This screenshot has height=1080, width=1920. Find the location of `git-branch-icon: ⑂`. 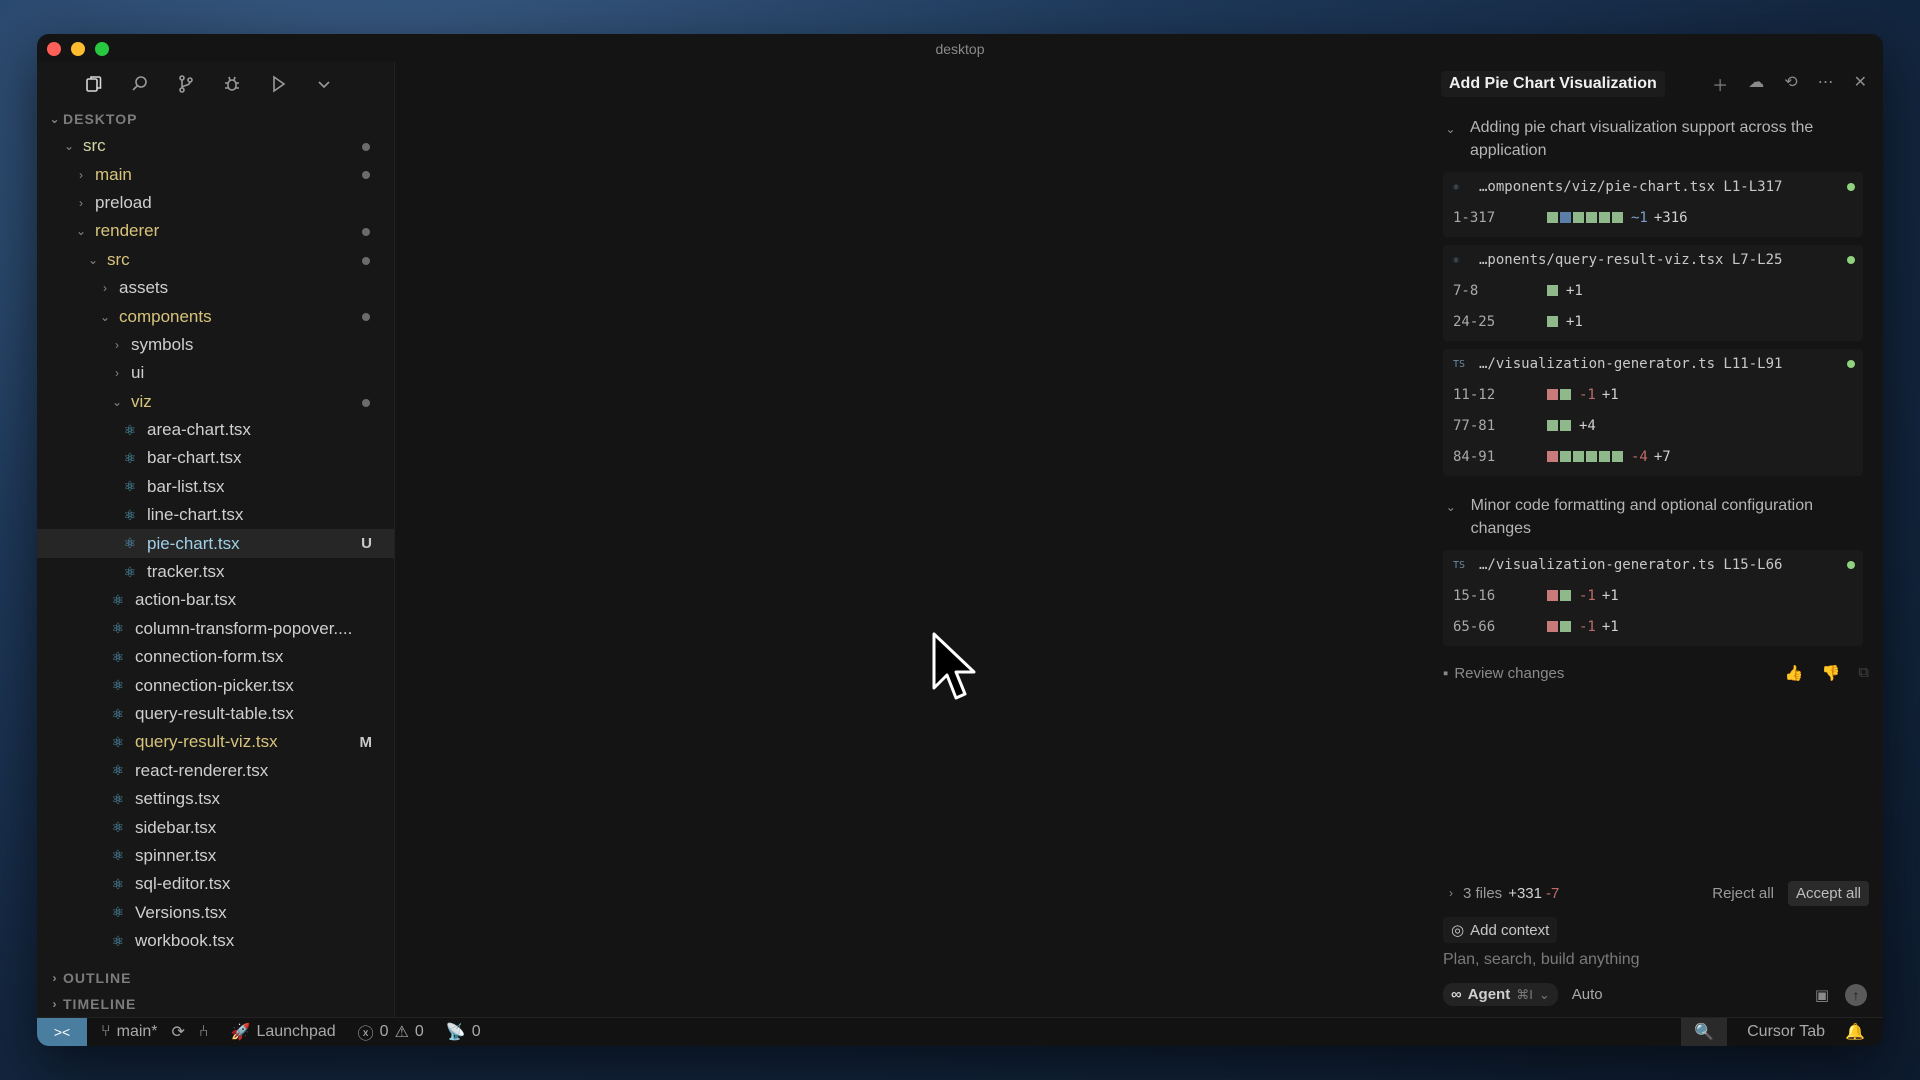

git-branch-icon: ⑂ is located at coordinates (106, 1031).